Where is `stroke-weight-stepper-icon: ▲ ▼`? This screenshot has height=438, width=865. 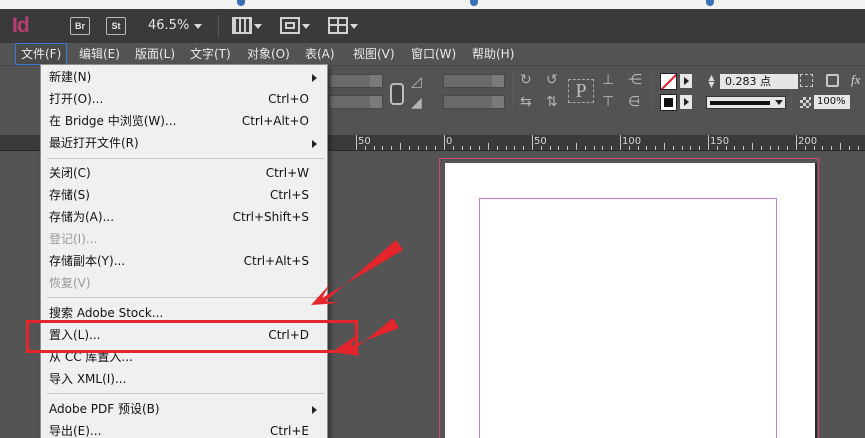
stroke-weight-stepper-icon: ▲ ▼ is located at coordinates (711, 81).